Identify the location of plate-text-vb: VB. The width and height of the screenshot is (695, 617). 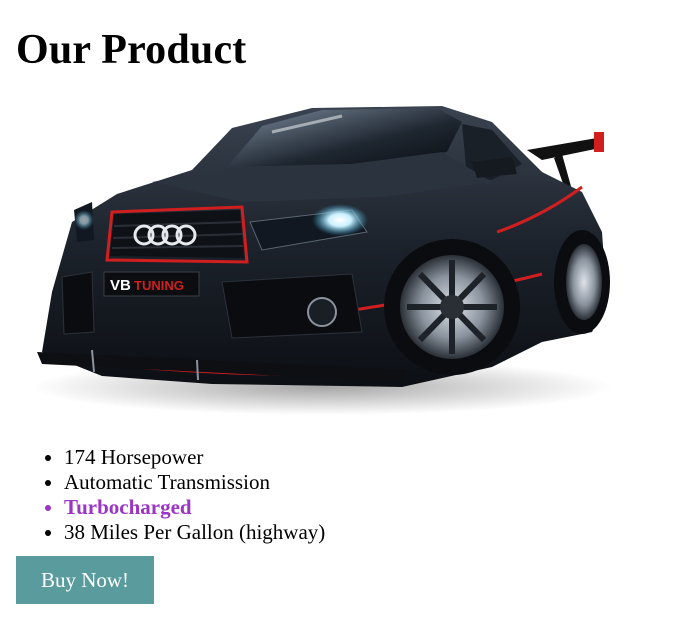
(120, 285).